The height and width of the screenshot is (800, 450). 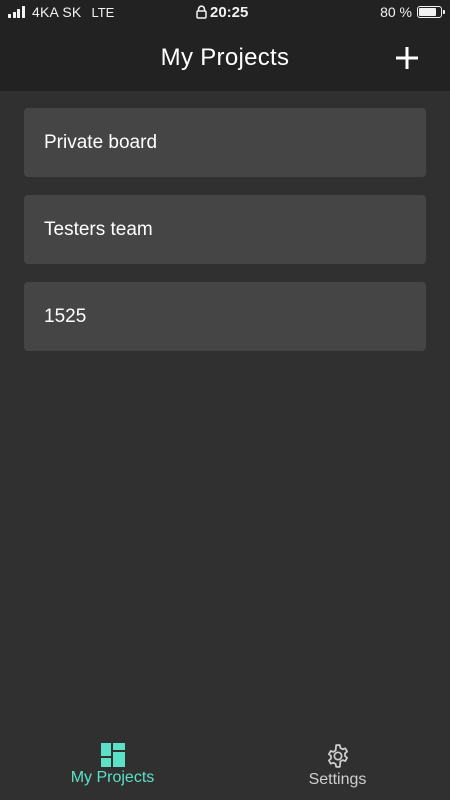 I want to click on battery-icon, so click(x=431, y=12).